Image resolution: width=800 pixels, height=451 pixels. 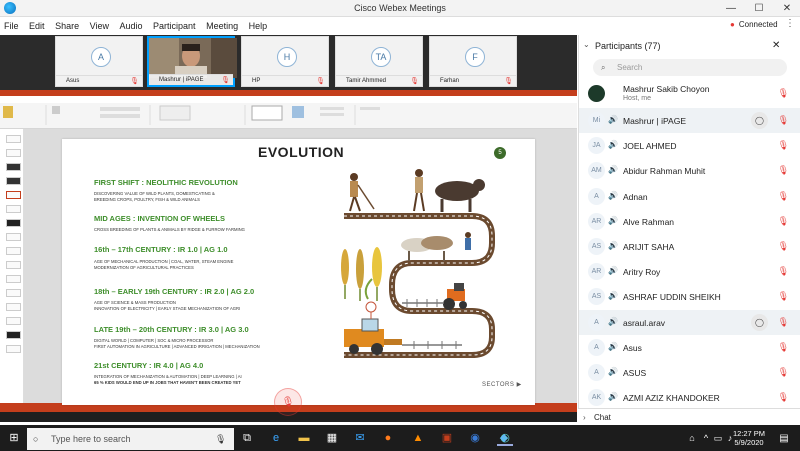 I want to click on video-thumb-mashrur: Mashrur | iPAGE 🎙, so click(x=192, y=61).